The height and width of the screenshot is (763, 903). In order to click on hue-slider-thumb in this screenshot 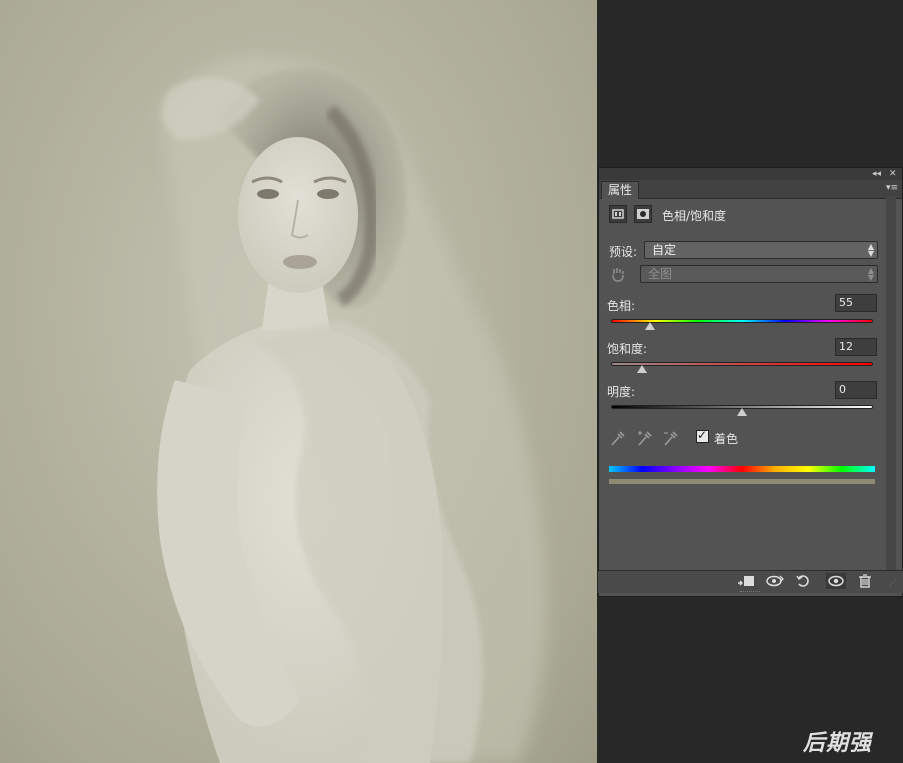, I will do `click(650, 326)`.